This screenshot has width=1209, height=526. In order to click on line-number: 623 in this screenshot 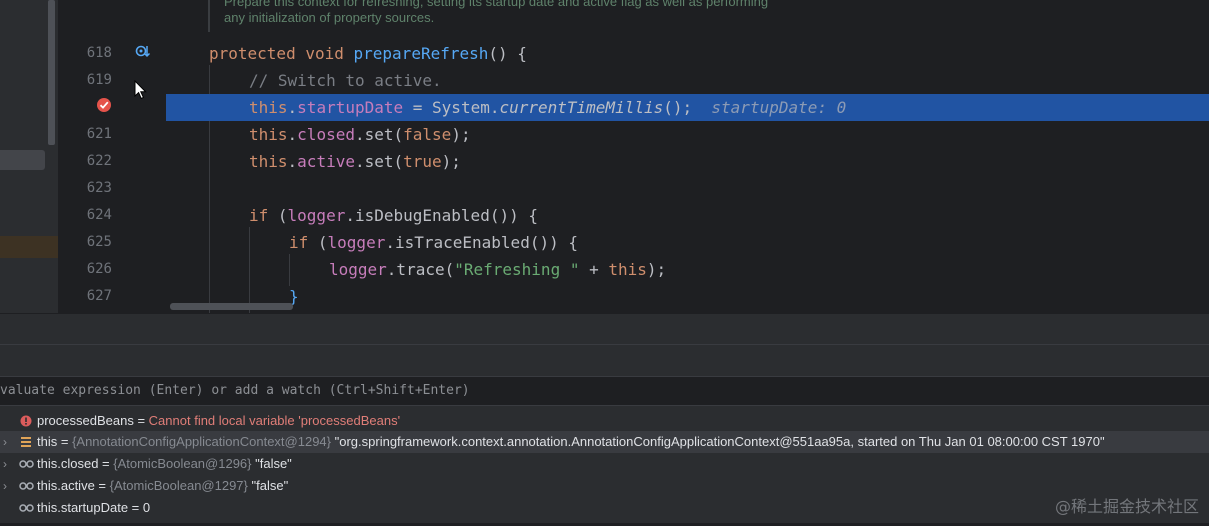, I will do `click(99, 188)`.